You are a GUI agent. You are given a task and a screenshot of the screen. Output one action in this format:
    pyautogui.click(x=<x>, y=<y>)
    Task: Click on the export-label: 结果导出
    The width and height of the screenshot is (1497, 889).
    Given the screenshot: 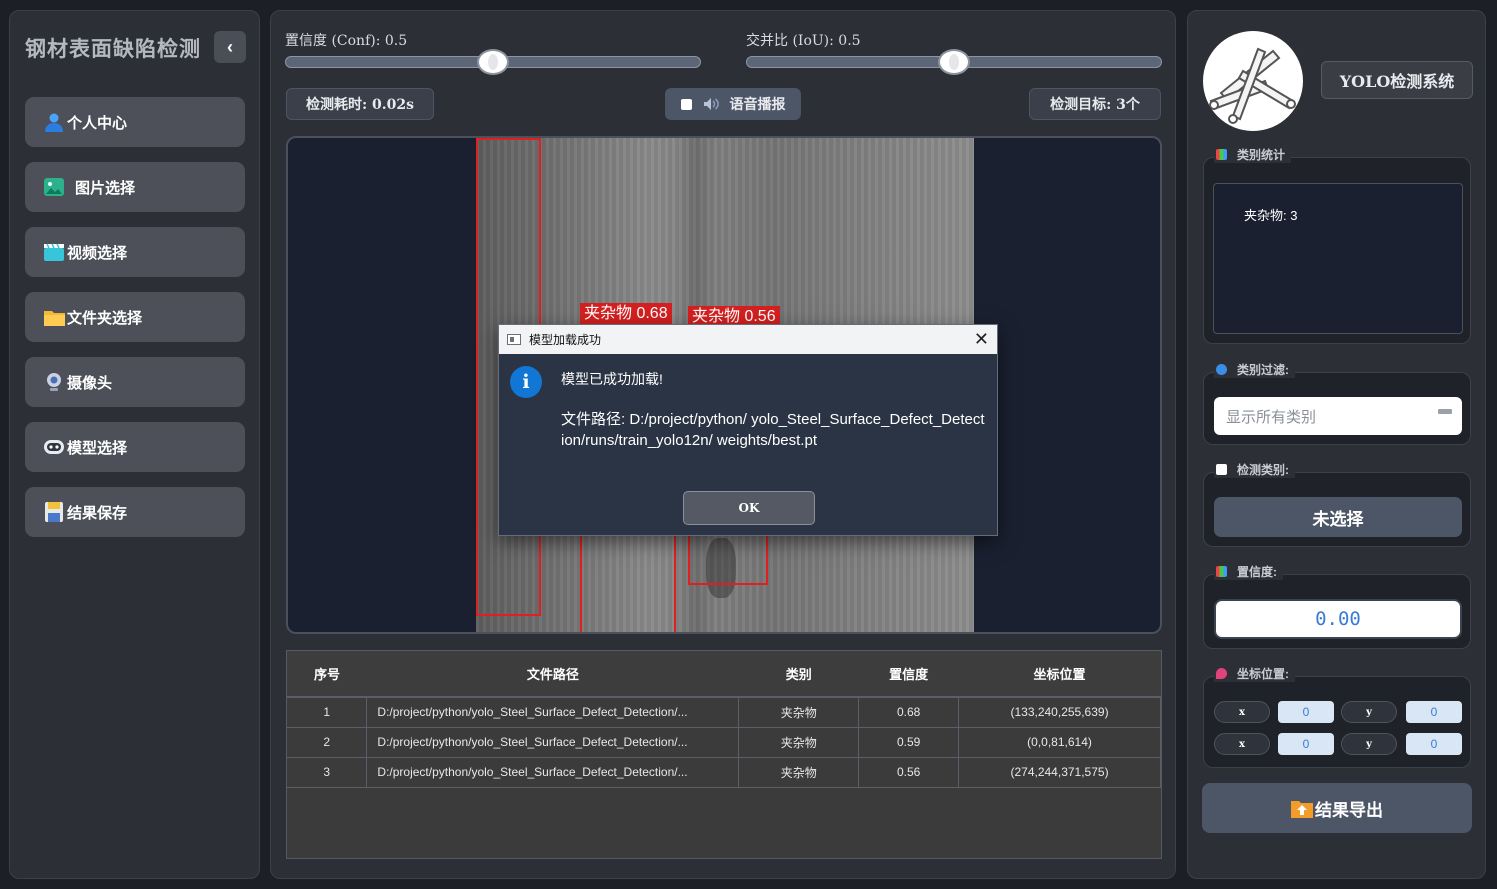 What is the action you would take?
    pyautogui.click(x=1349, y=810)
    